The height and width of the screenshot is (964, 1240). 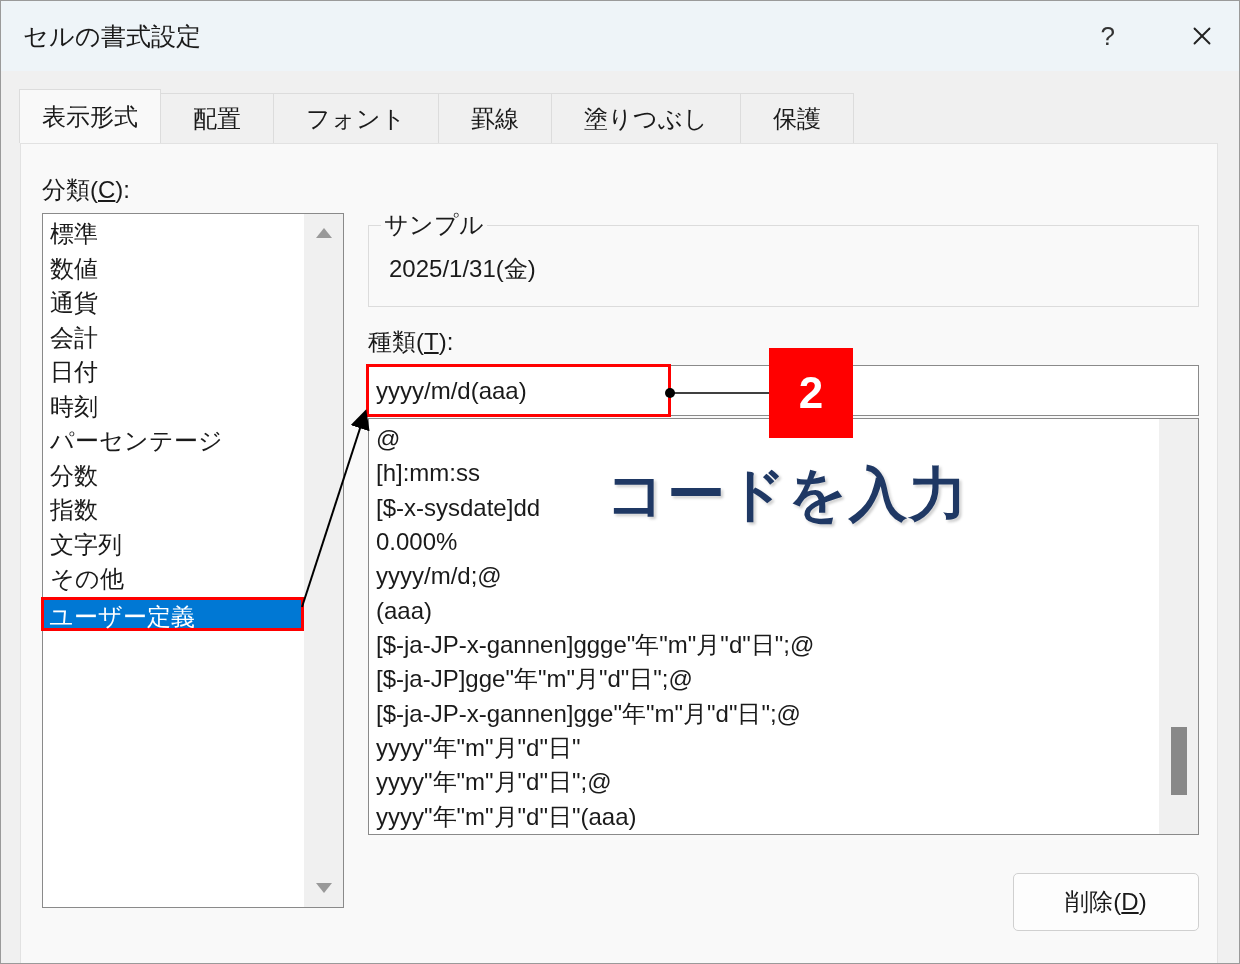 What do you see at coordinates (90, 116) in the screenshot?
I see `tab: 表示形式` at bounding box center [90, 116].